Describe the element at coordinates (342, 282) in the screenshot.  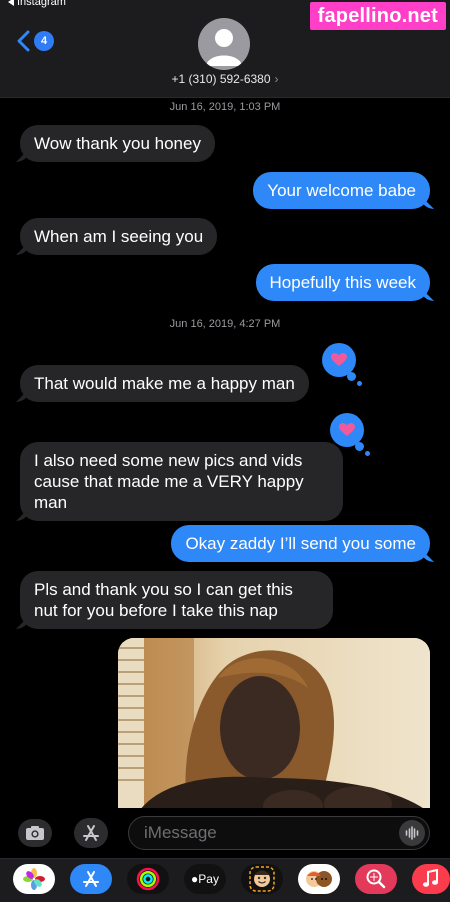
I see `outgoing-message: Hopefully this week` at that location.